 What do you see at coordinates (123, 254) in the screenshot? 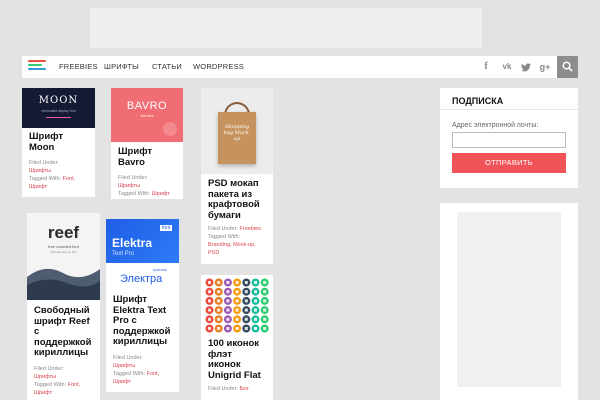
I see `thumbnail-subtext: Text Pro` at bounding box center [123, 254].